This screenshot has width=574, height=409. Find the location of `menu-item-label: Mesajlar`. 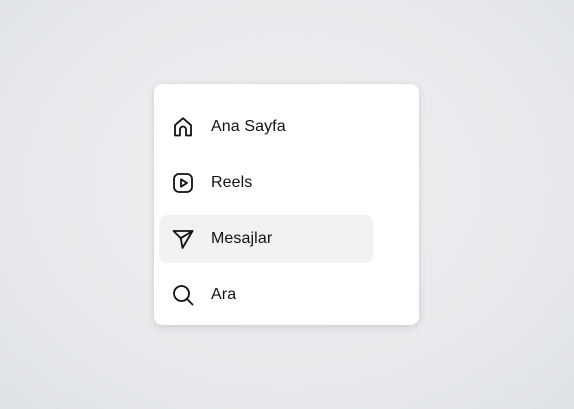

menu-item-label: Mesajlar is located at coordinates (242, 238).